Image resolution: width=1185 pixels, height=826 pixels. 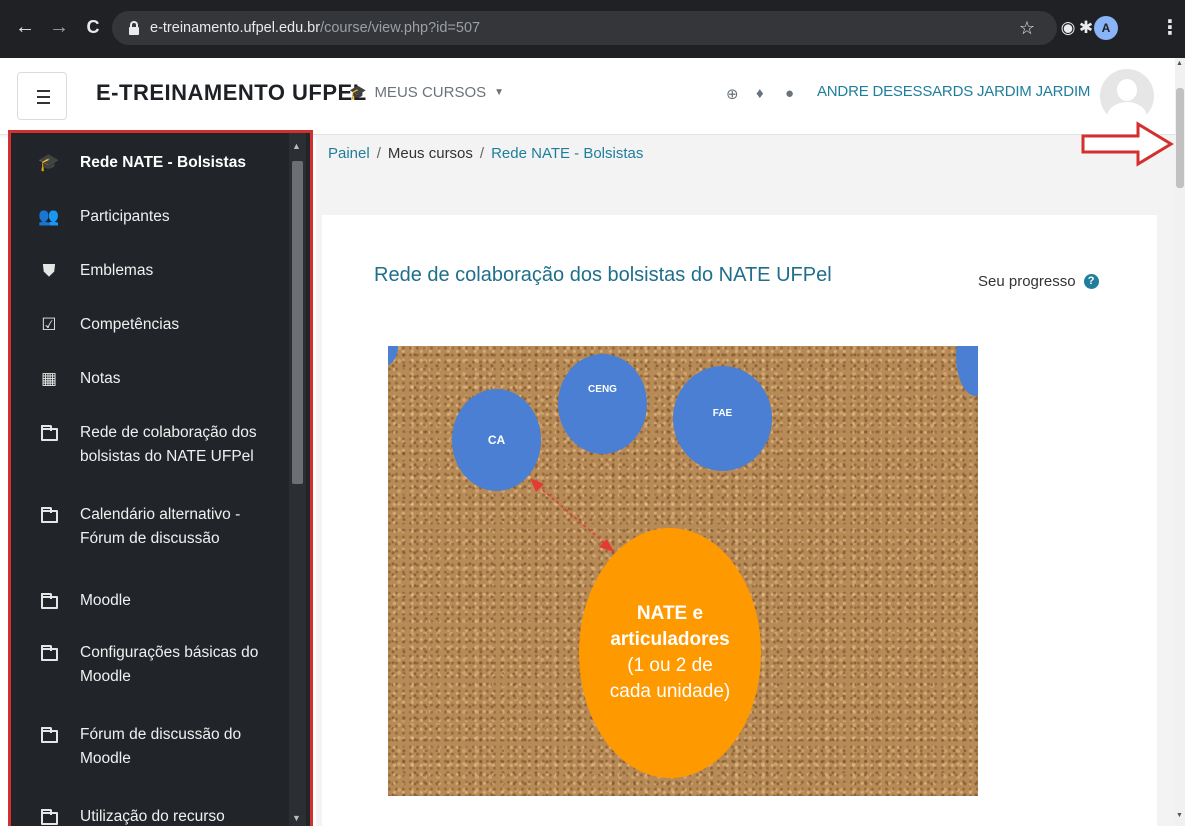 What do you see at coordinates (1127, 144) in the screenshot?
I see `annotation-arrow-icon` at bounding box center [1127, 144].